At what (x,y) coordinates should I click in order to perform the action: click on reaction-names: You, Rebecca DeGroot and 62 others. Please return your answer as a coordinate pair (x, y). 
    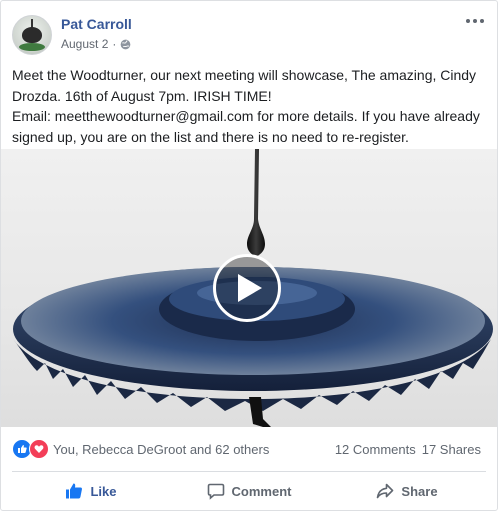
    Looking at the image, I should click on (161, 449).